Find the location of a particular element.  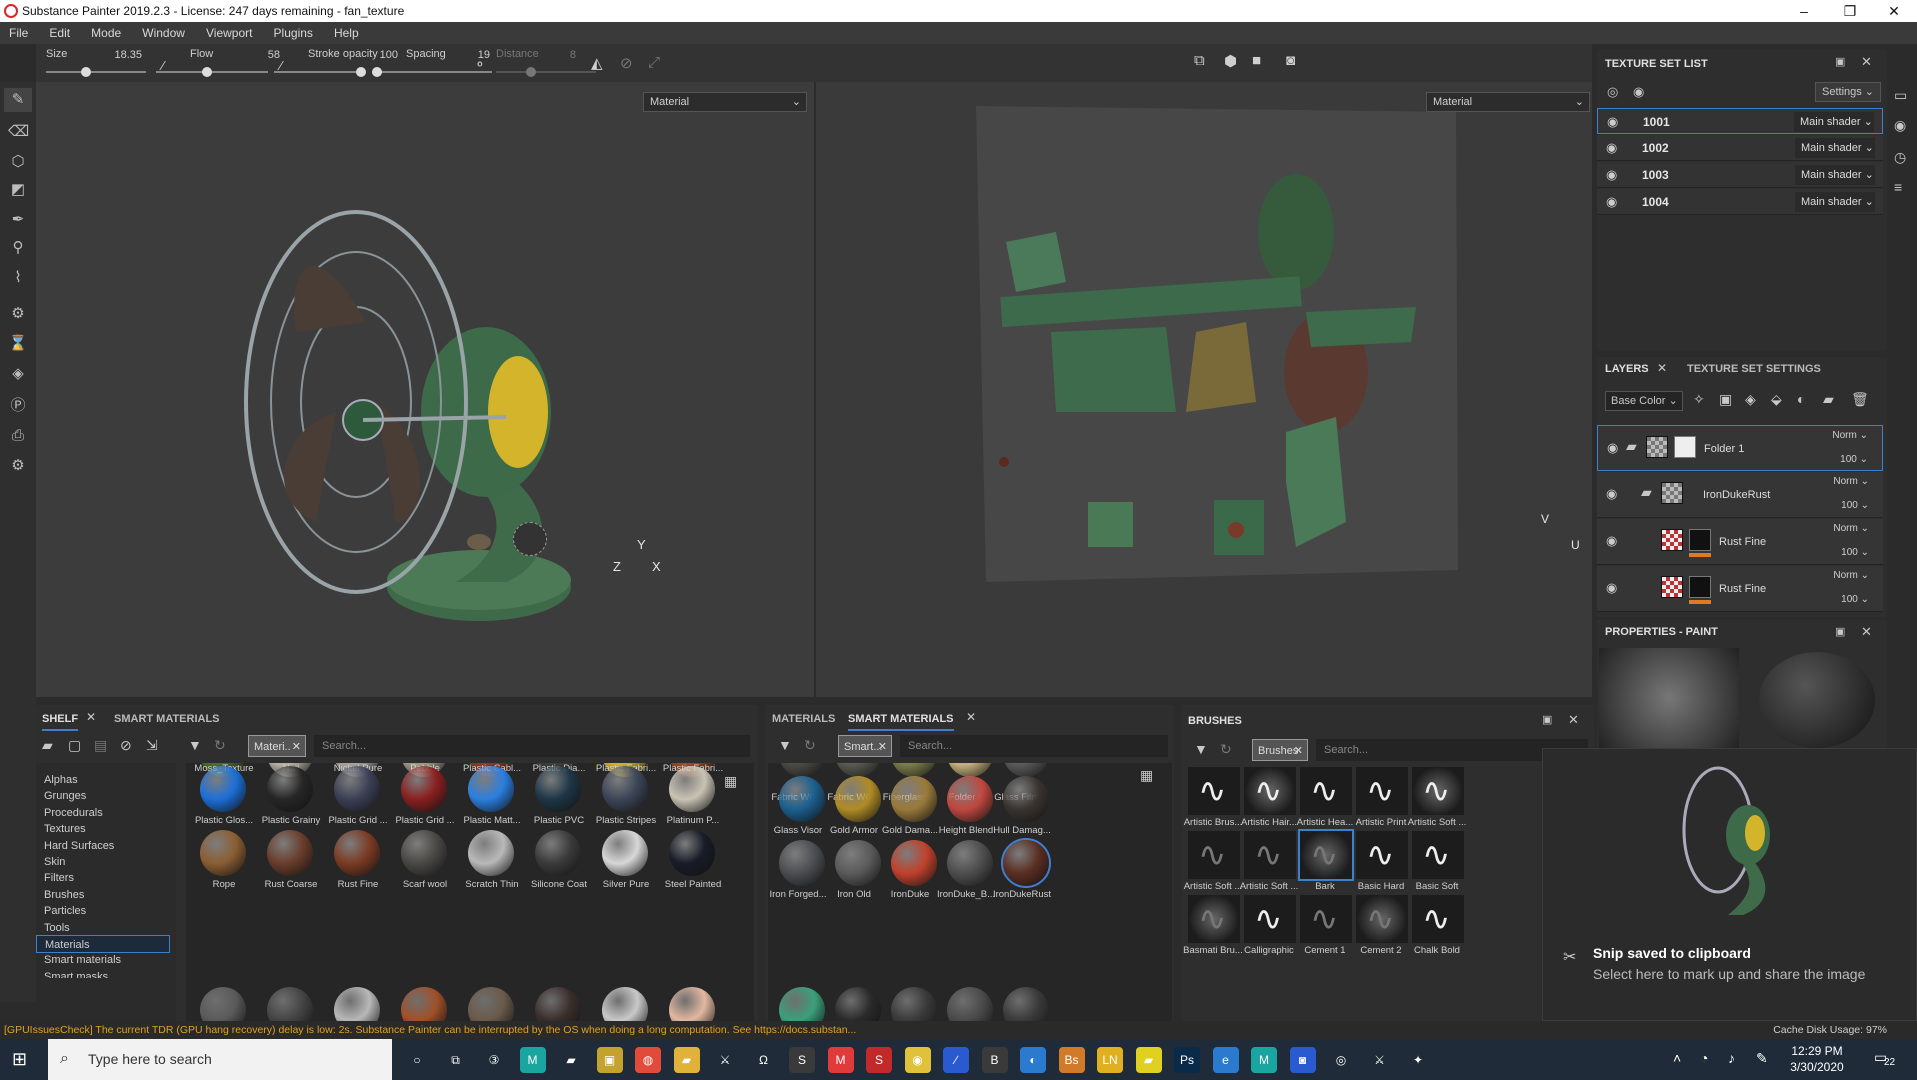

shelf-category-item: Hard Surfaces is located at coordinates (79, 846).